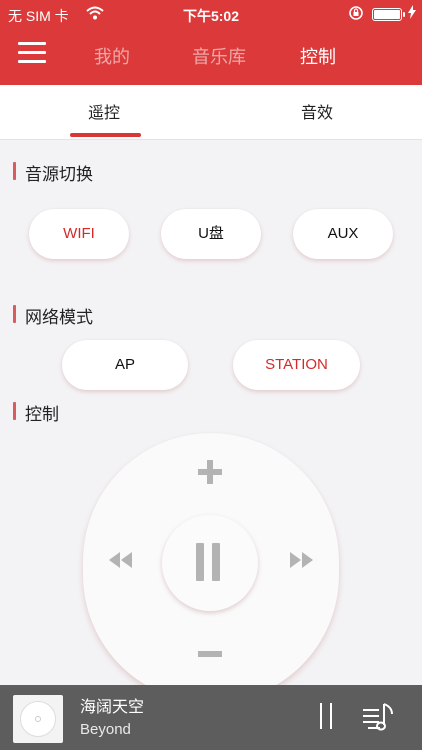 This screenshot has width=422, height=750. What do you see at coordinates (343, 234) in the screenshot?
I see `source-aux-button: AUX` at bounding box center [343, 234].